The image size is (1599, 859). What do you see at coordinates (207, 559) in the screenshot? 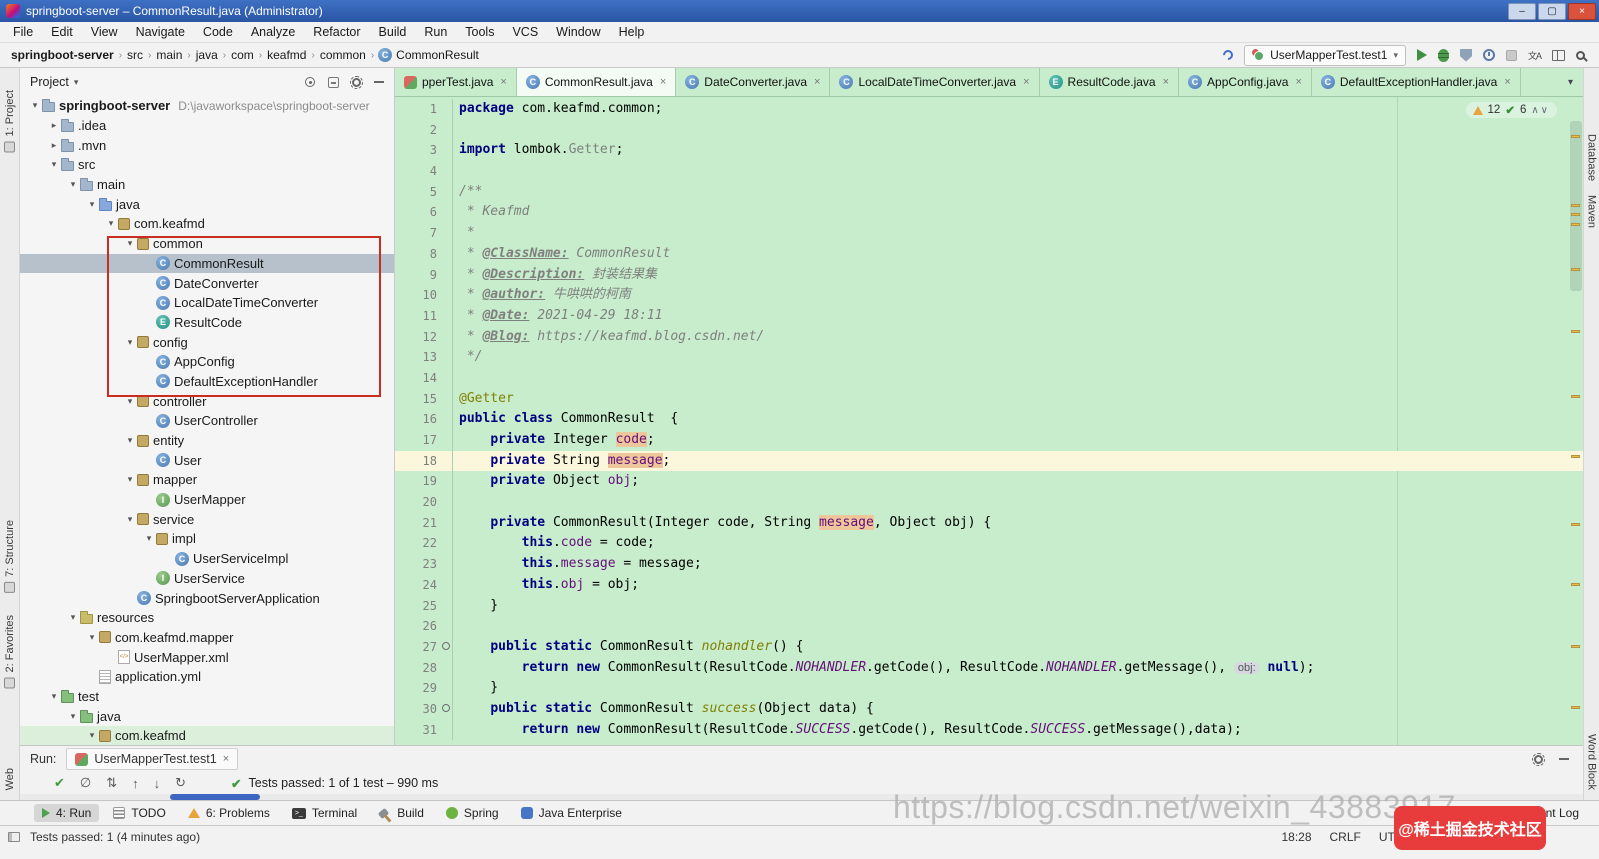
I see `tree-item-userserviceimpl: C UserServiceImpl` at bounding box center [207, 559].